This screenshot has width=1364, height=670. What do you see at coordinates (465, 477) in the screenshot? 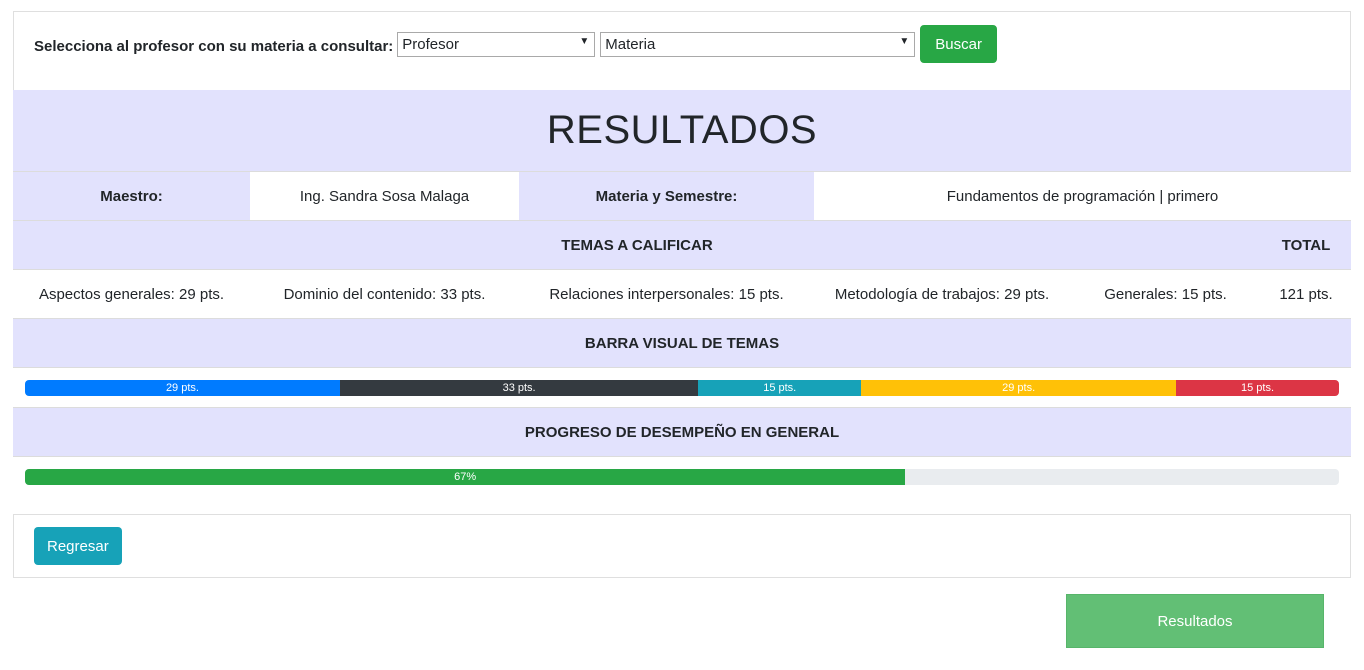
I see `progress-fill: 67%` at bounding box center [465, 477].